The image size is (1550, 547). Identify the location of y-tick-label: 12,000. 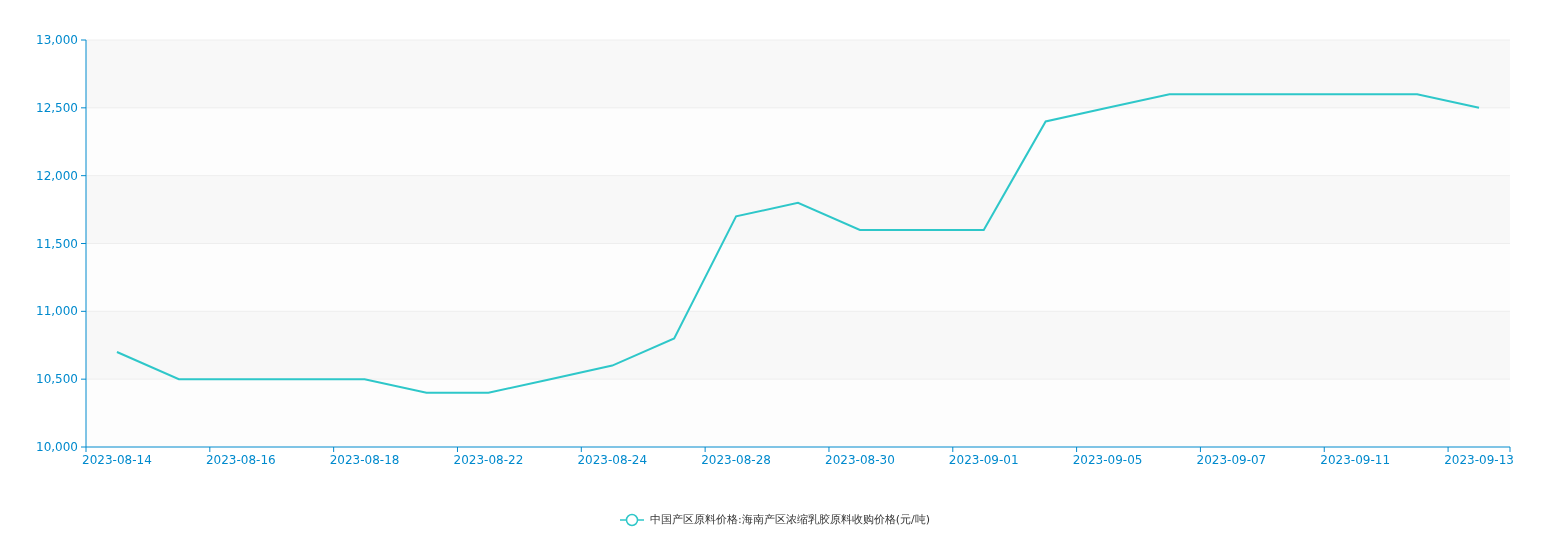
(57, 175).